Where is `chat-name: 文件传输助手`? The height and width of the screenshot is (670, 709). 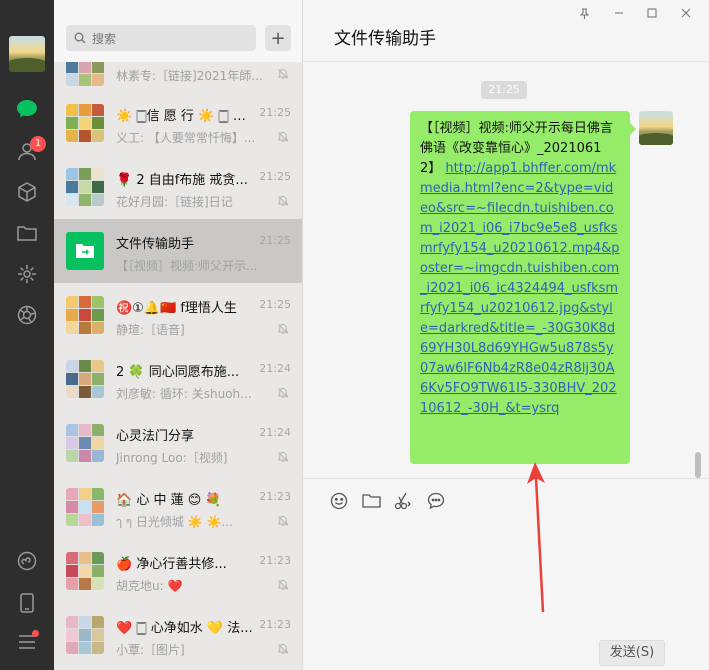
chat-name: 文件传输助手 is located at coordinates (155, 244).